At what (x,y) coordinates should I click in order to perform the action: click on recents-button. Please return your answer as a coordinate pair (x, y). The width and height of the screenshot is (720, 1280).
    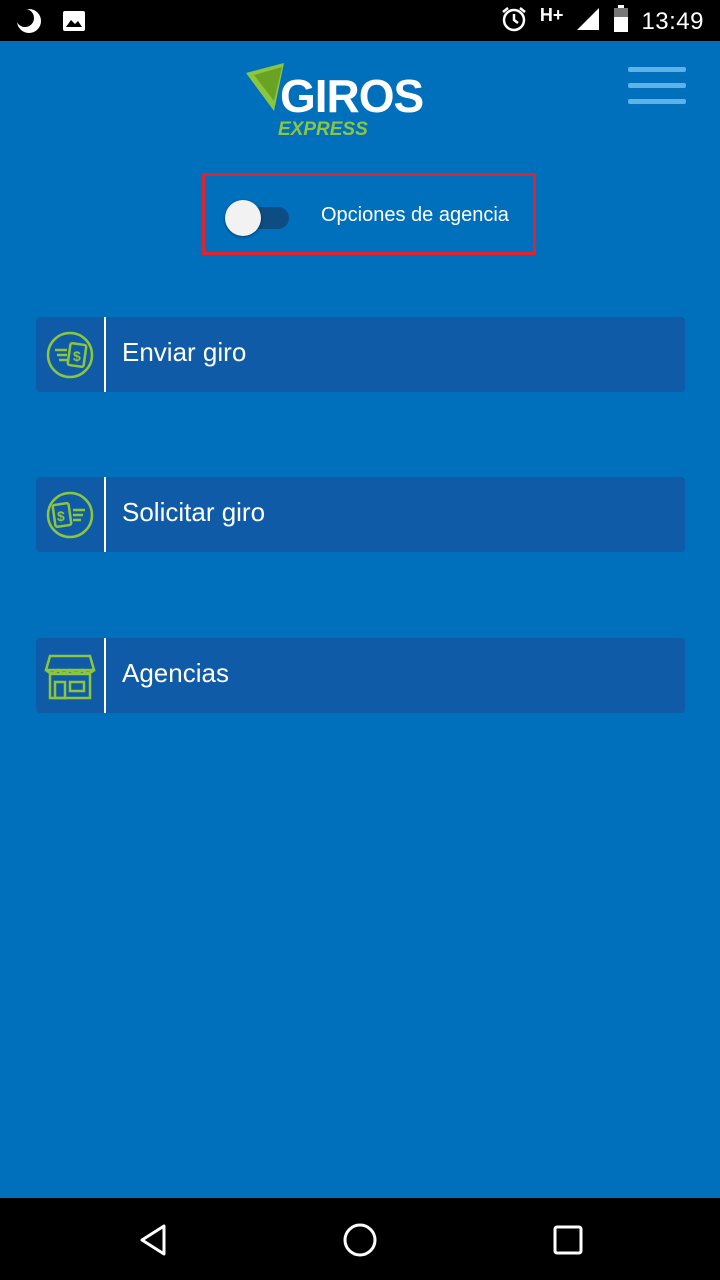
    Looking at the image, I should click on (568, 1240).